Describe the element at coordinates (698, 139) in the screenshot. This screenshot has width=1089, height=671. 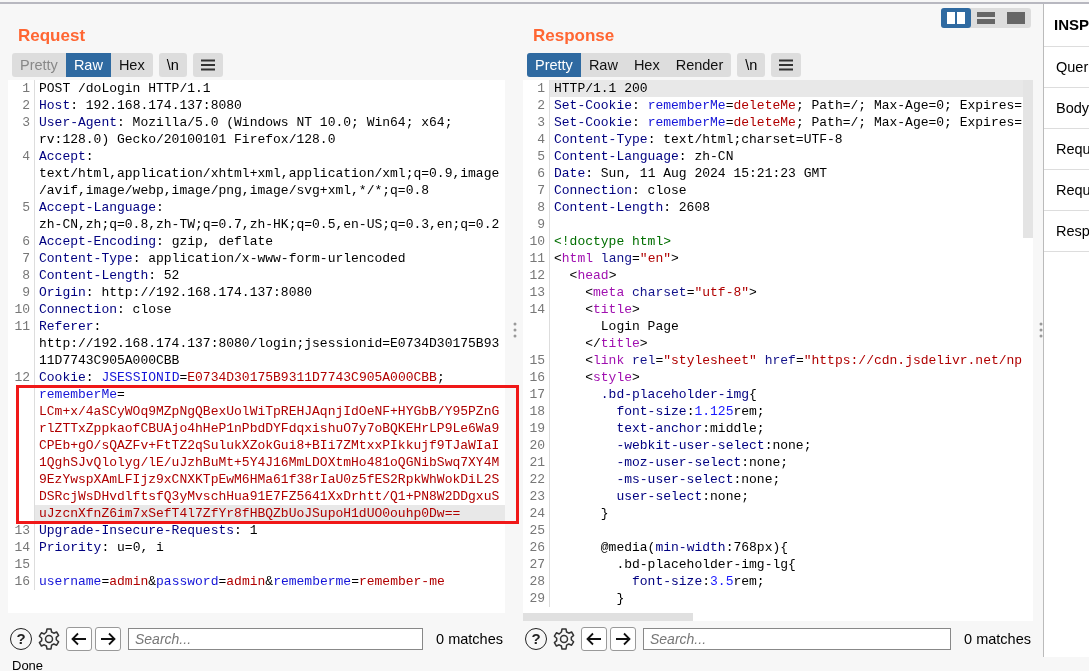
I see `code-line: Content-Type: text/html;charset=UTF-8` at that location.